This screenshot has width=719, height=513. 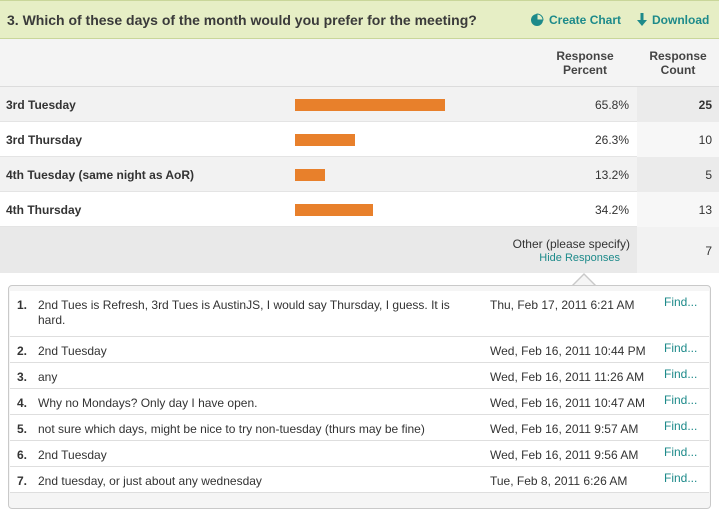 What do you see at coordinates (585, 70) in the screenshot?
I see `percent-header-line2: Percent` at bounding box center [585, 70].